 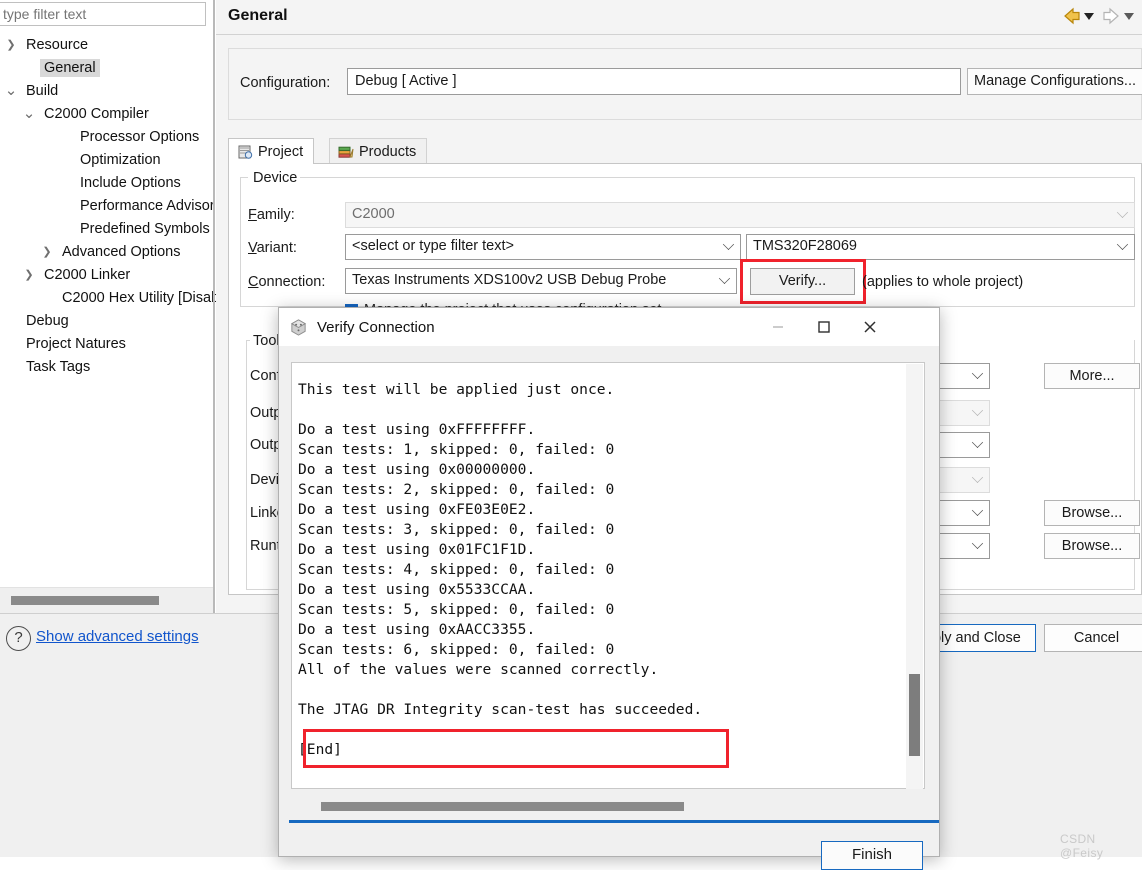 I want to click on title-rule, so click(x=679, y=34).